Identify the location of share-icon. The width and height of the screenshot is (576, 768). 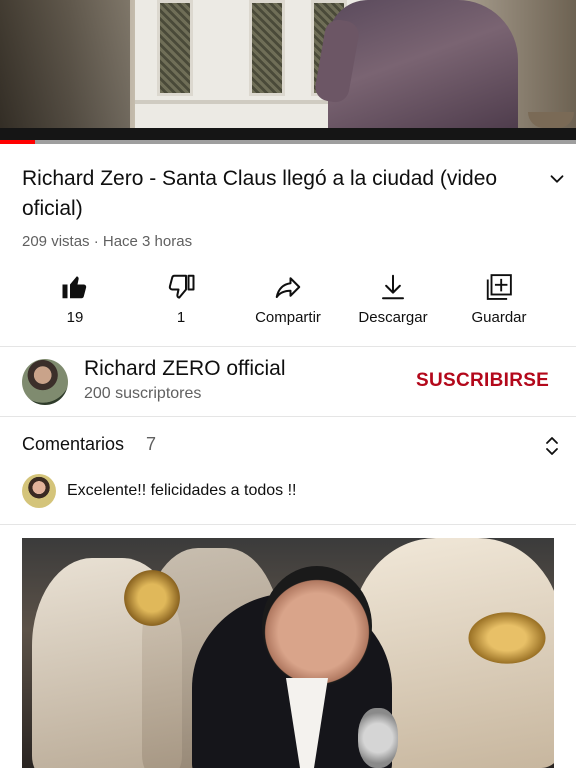
(288, 287).